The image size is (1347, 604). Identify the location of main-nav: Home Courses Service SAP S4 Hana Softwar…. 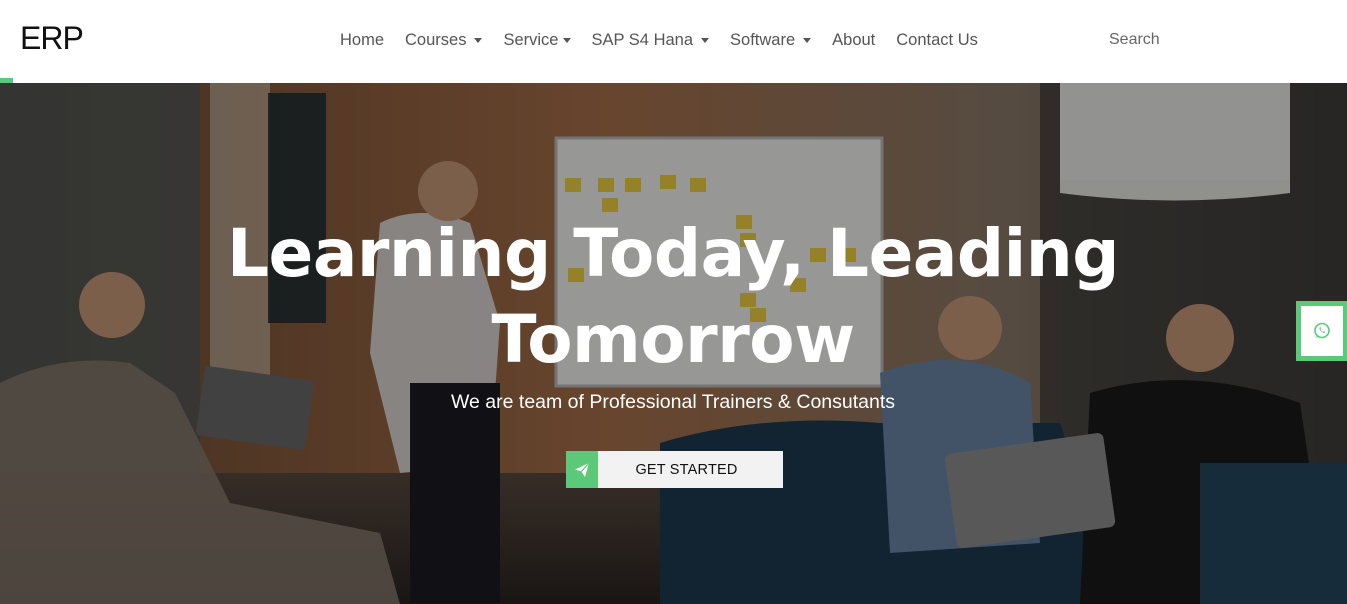
(669, 40).